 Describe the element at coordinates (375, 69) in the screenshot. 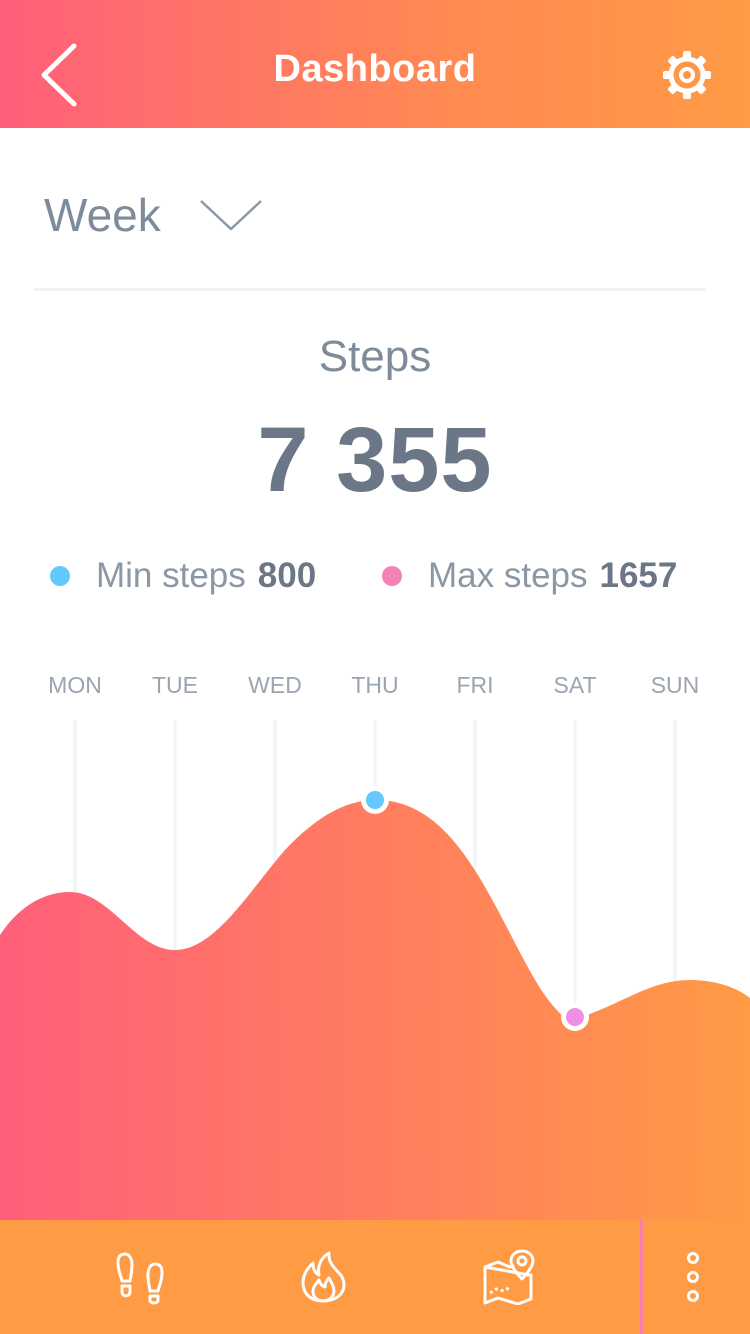

I see `page-title: Dashboard` at that location.